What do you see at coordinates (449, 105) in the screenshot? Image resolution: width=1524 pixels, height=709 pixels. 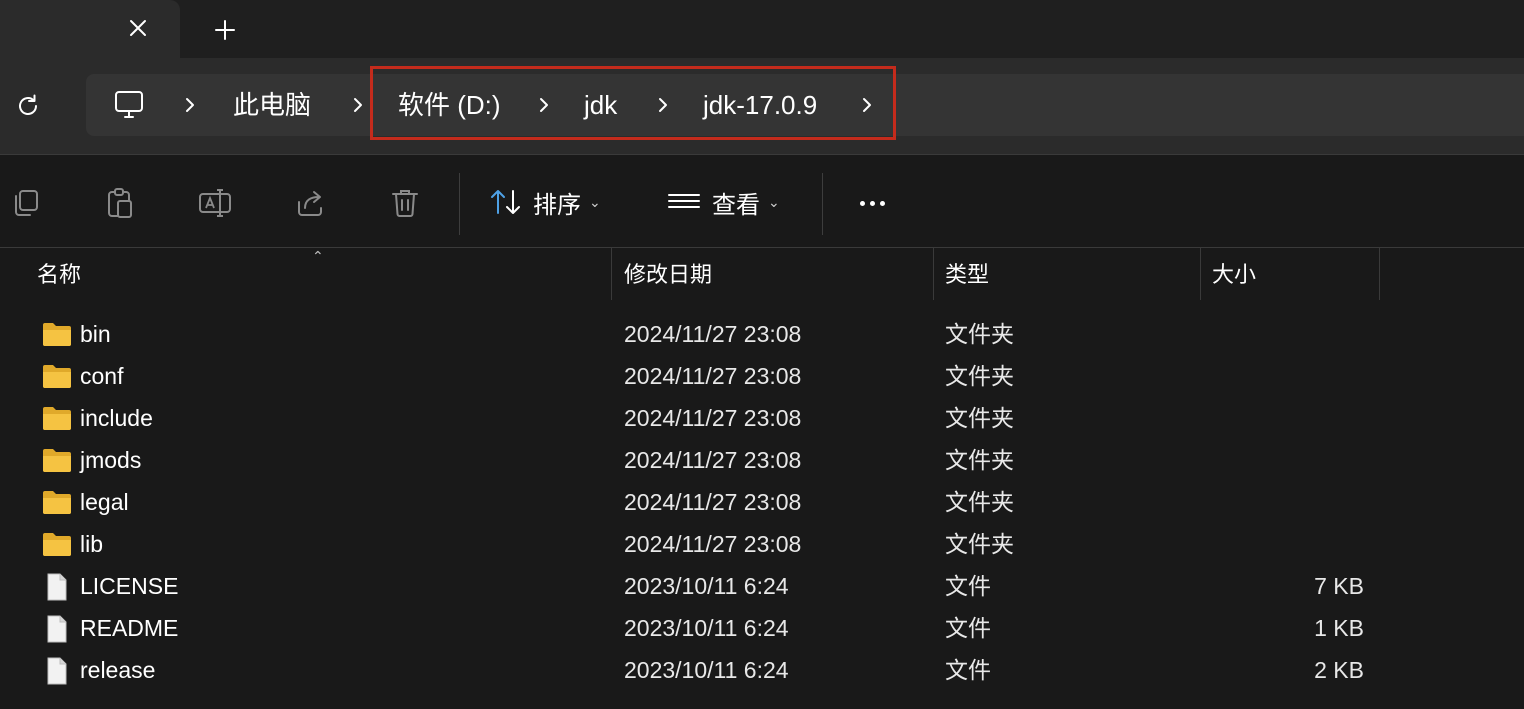 I see `breadcrumb-item-drive-d: 软件 (D:)` at bounding box center [449, 105].